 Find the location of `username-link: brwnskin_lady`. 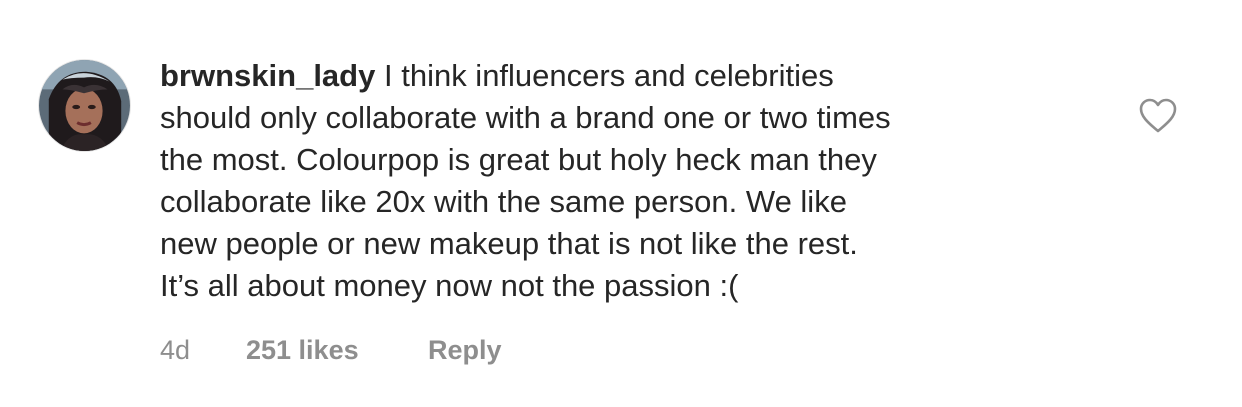

username-link: brwnskin_lady is located at coordinates (267, 75).